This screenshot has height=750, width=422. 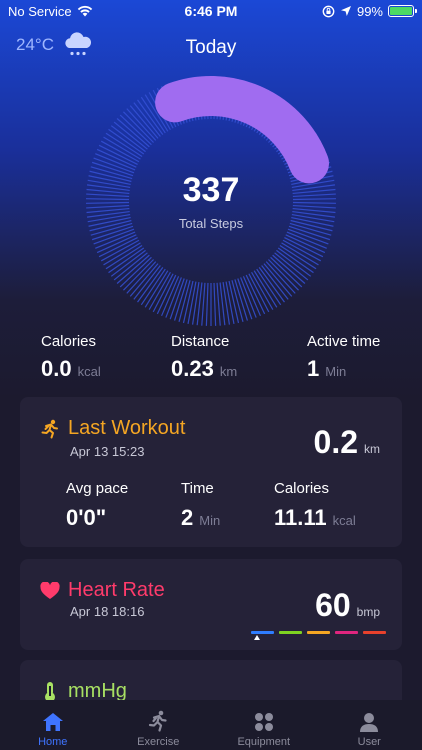 I want to click on heart-rate-reading: 60 bmp, so click(x=347, y=605).